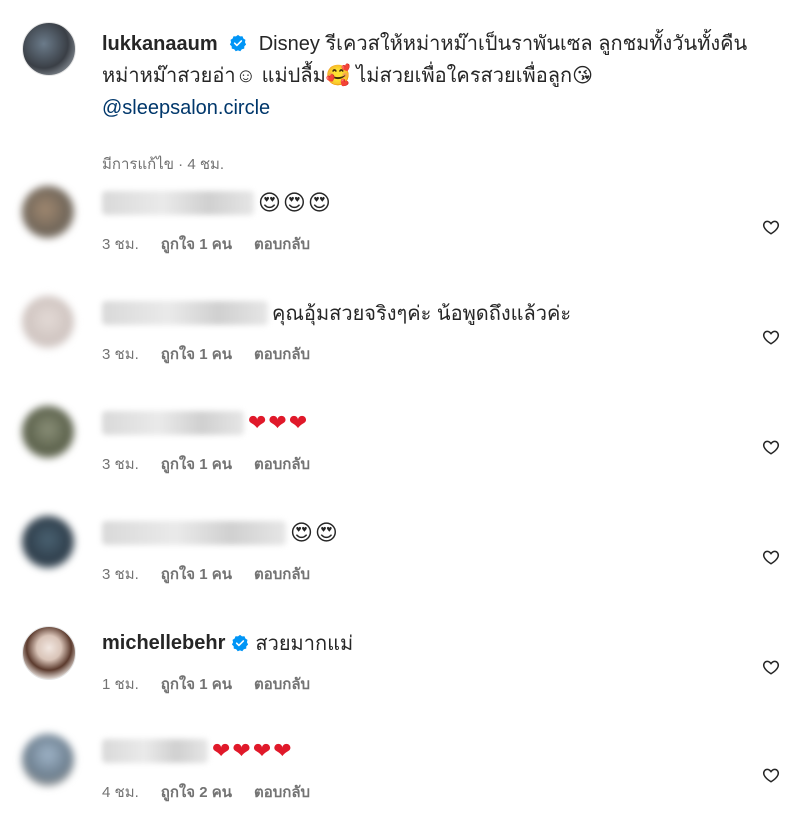 The image size is (800, 837). I want to click on comment-text: 😍😍😍, so click(295, 203).